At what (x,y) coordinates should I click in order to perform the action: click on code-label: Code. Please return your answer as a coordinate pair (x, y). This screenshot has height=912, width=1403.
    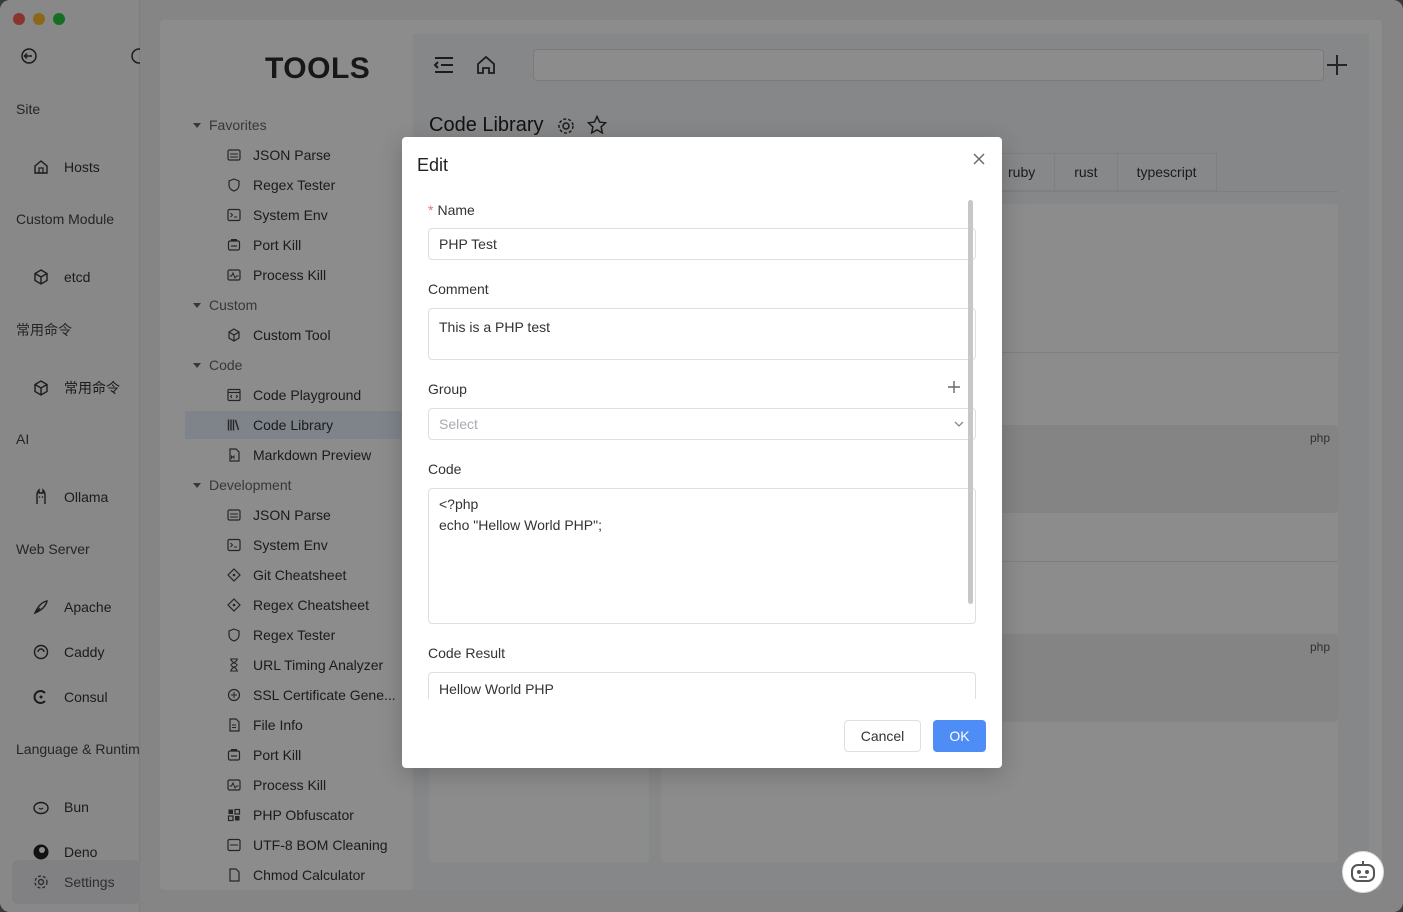
    Looking at the image, I should click on (445, 469).